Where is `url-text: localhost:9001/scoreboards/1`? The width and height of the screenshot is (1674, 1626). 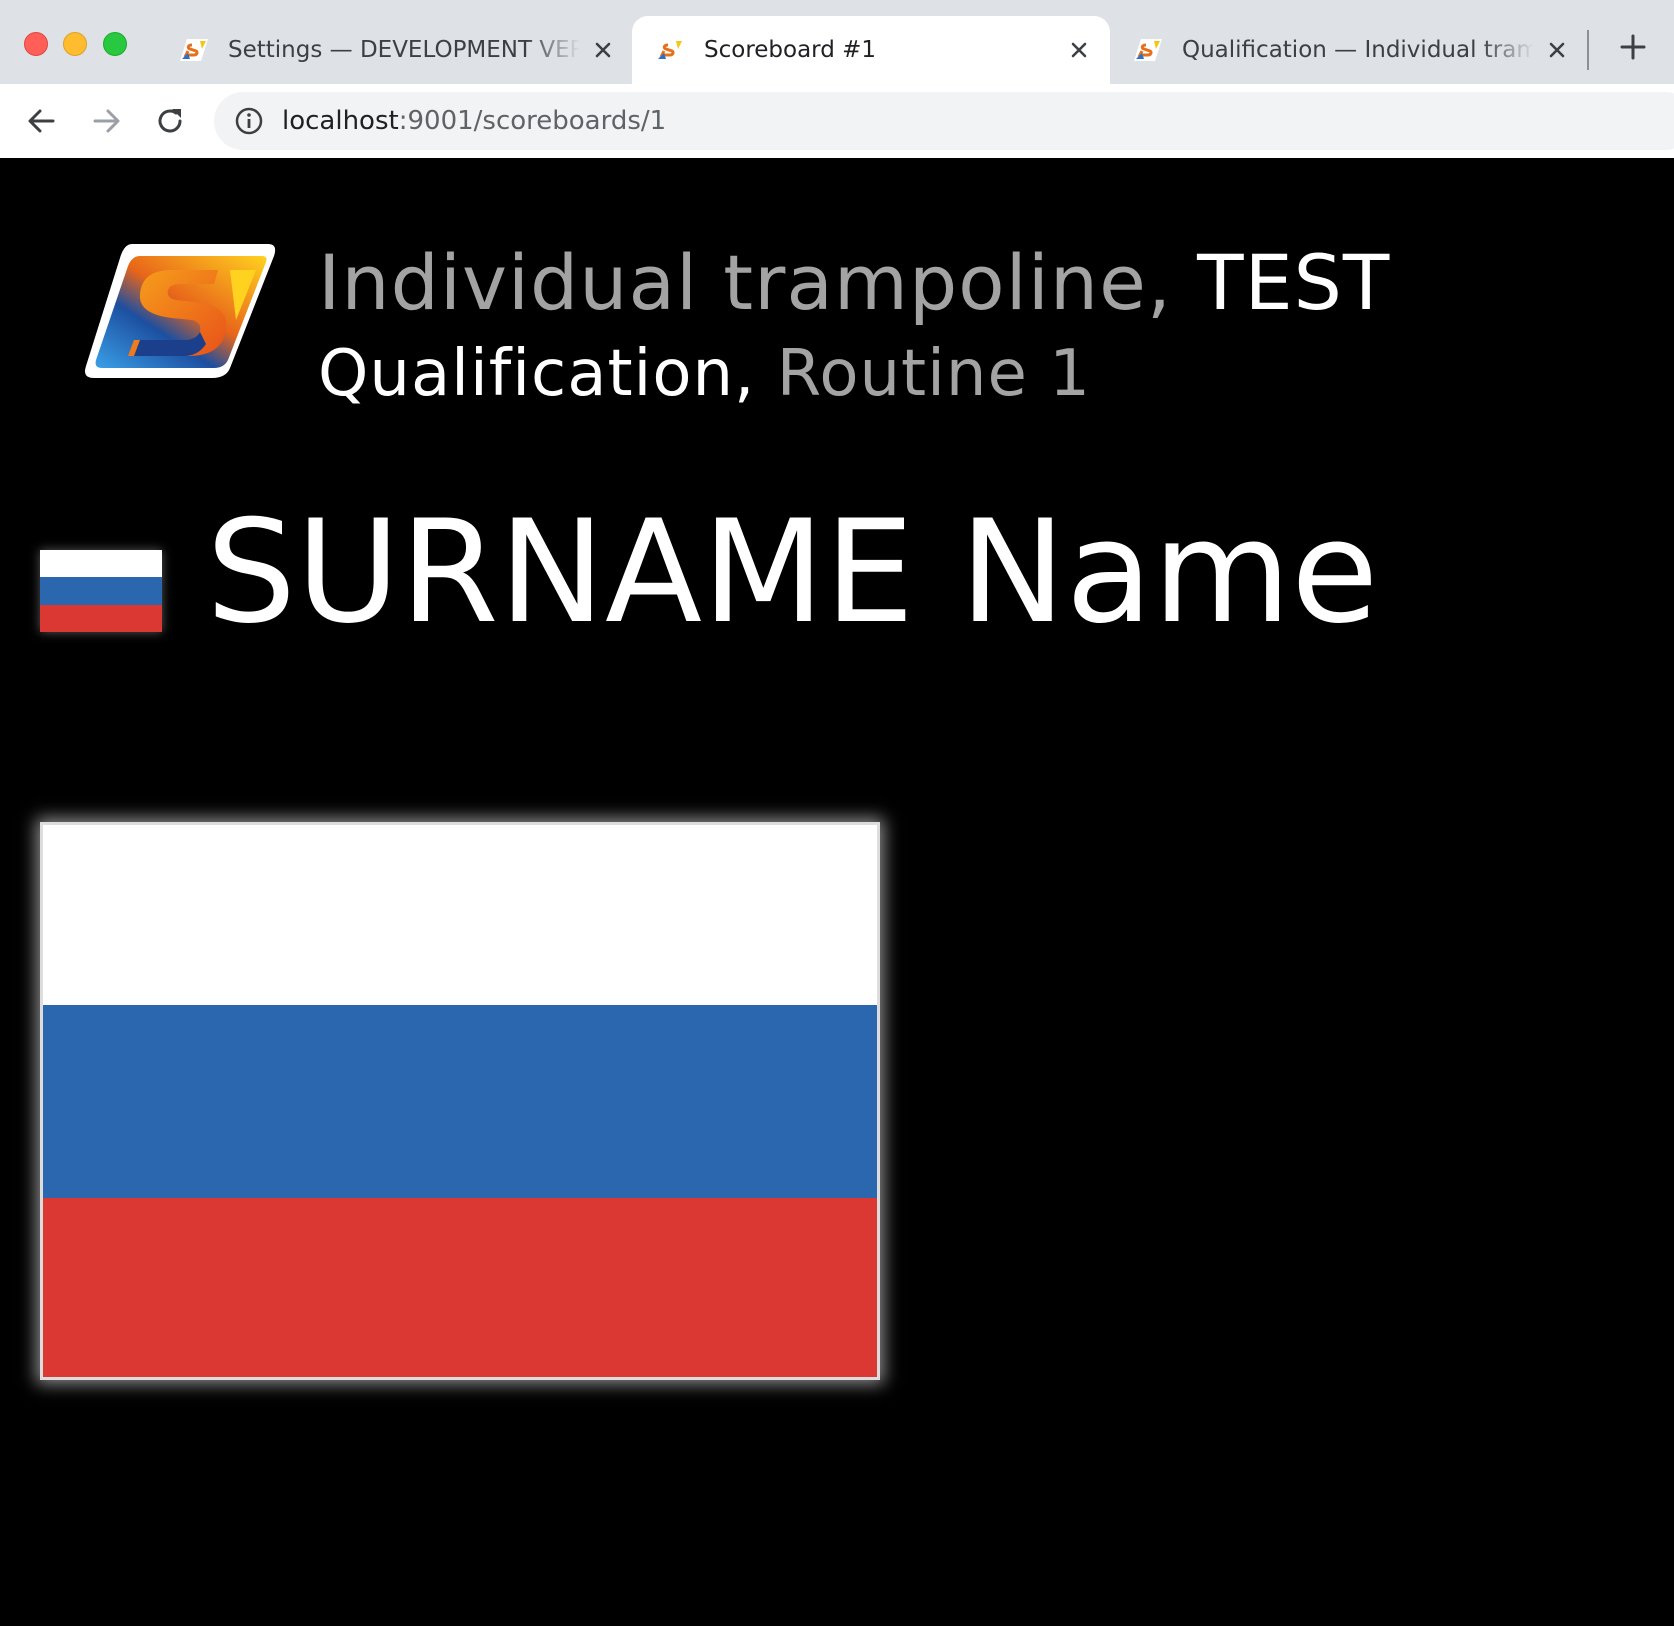
url-text: localhost:9001/scoreboards/1 is located at coordinates (474, 121).